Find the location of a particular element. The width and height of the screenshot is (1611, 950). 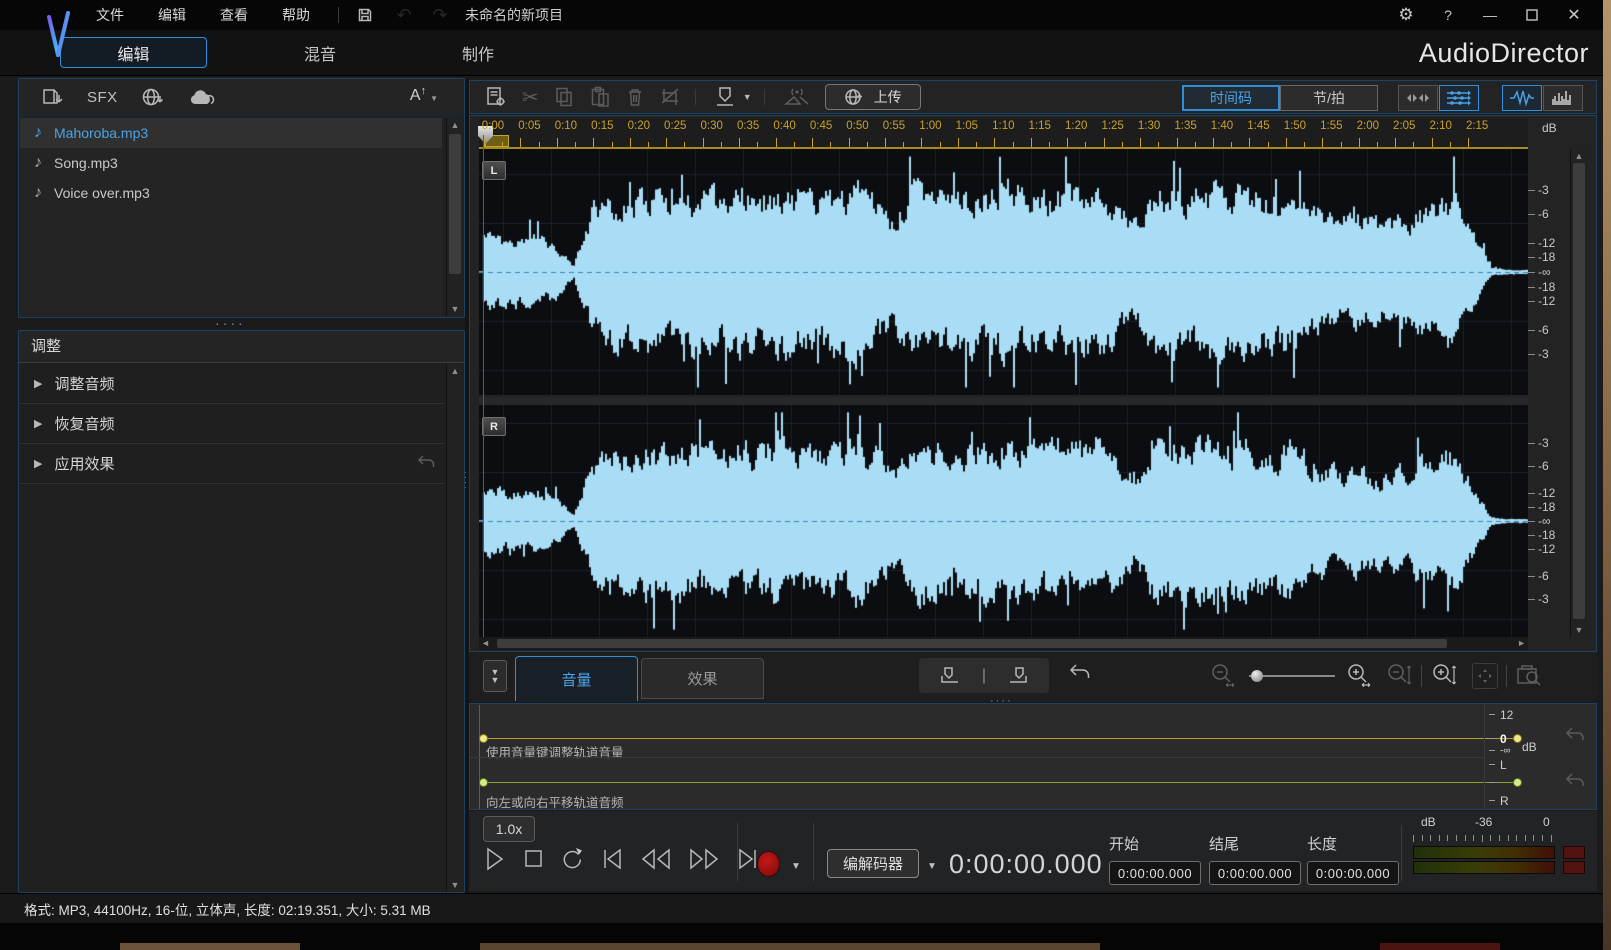

panel-splitter-handle: ···· is located at coordinates (230, 323).